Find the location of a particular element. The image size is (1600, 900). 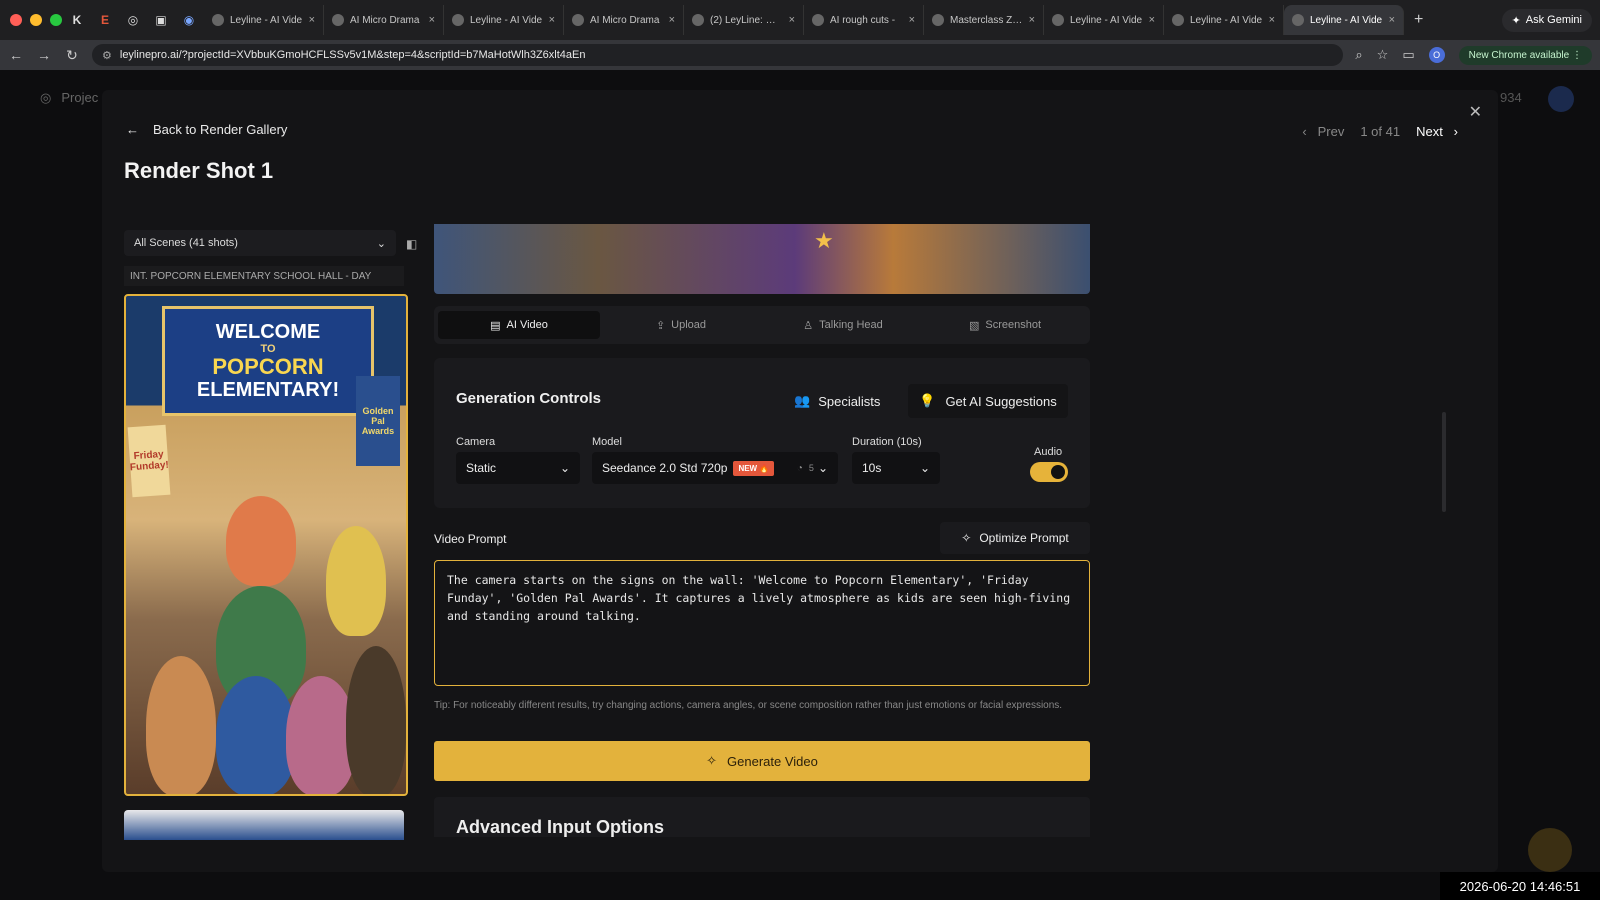

image-icon: ▧ is located at coordinates (974, 325).